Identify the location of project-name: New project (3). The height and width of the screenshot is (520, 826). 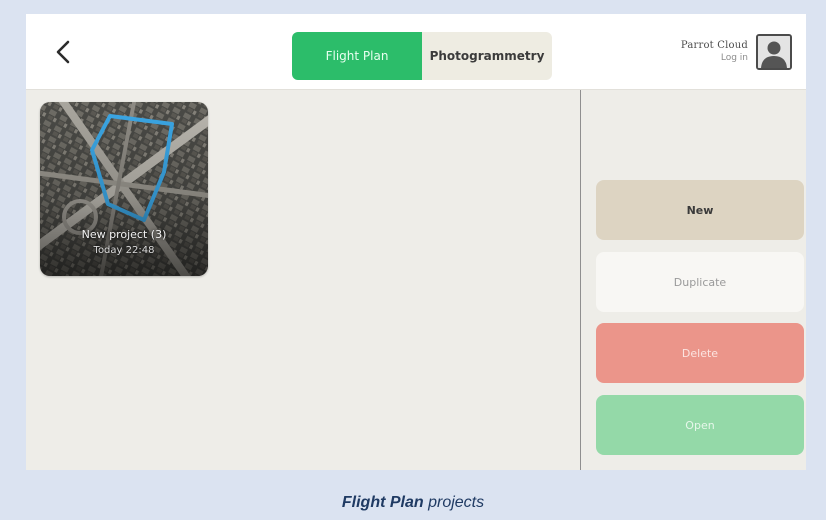
(124, 234).